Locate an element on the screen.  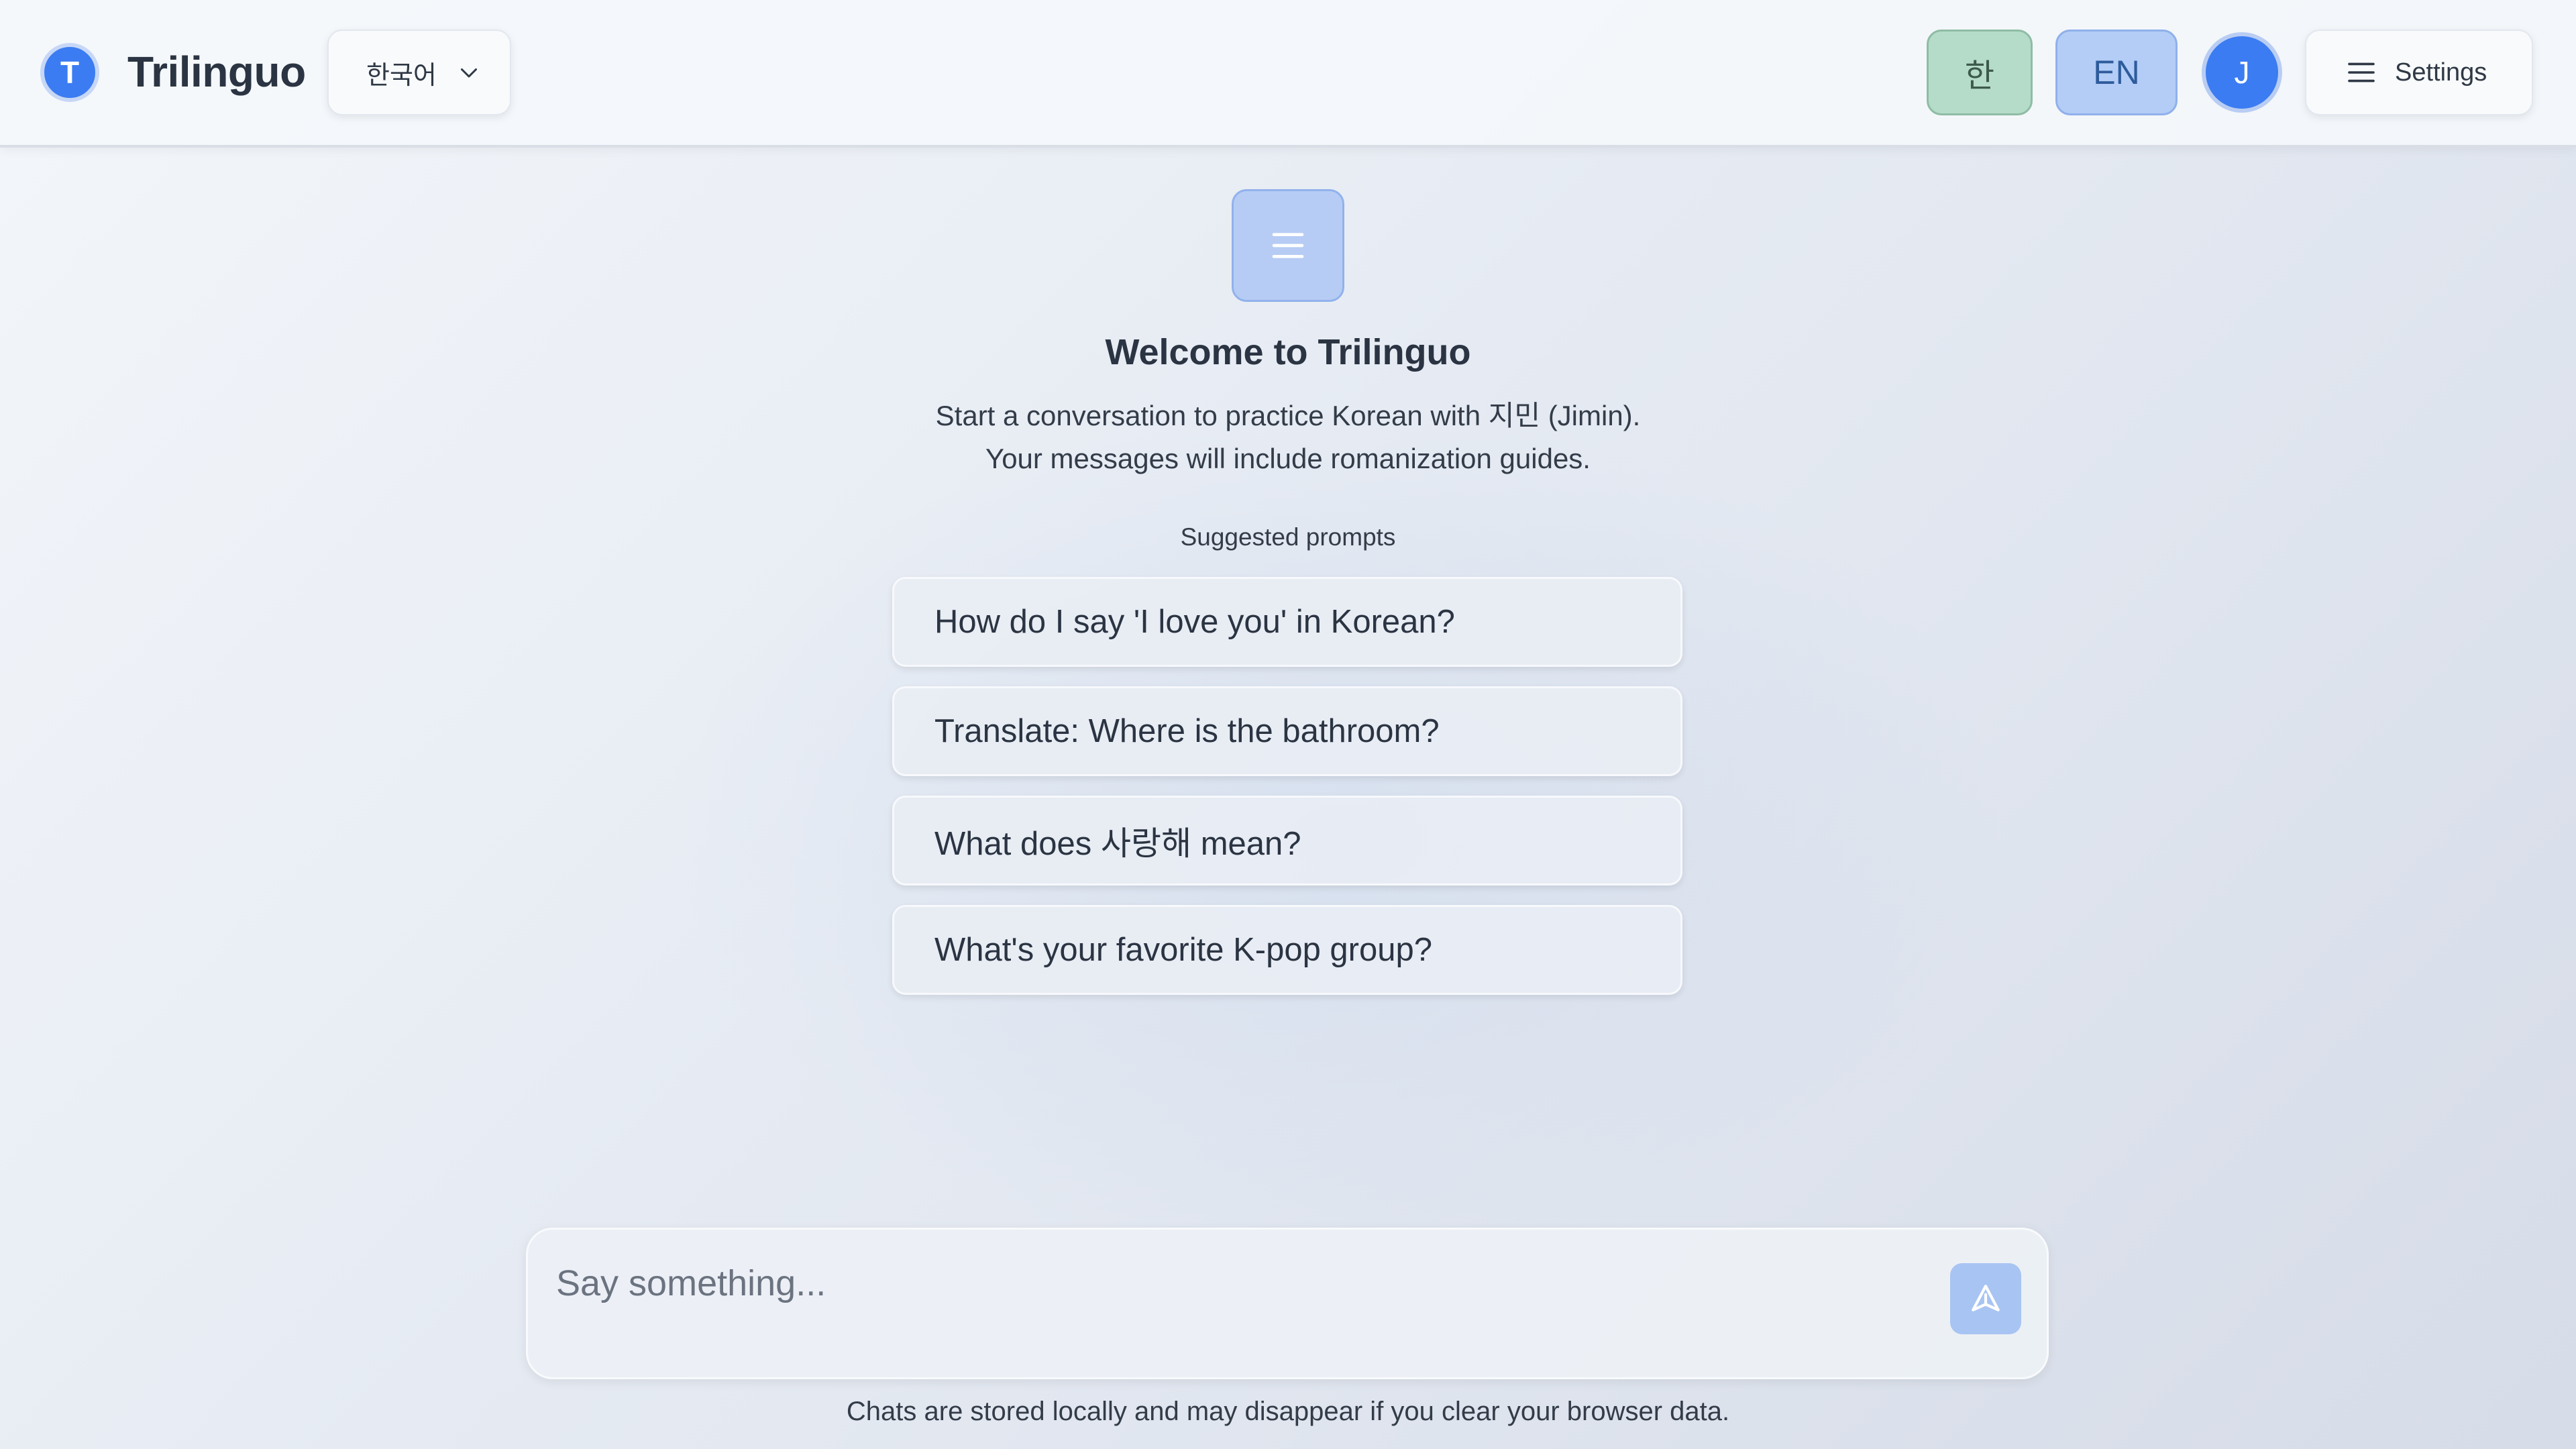
korean-script-button: 한 is located at coordinates (1980, 72).